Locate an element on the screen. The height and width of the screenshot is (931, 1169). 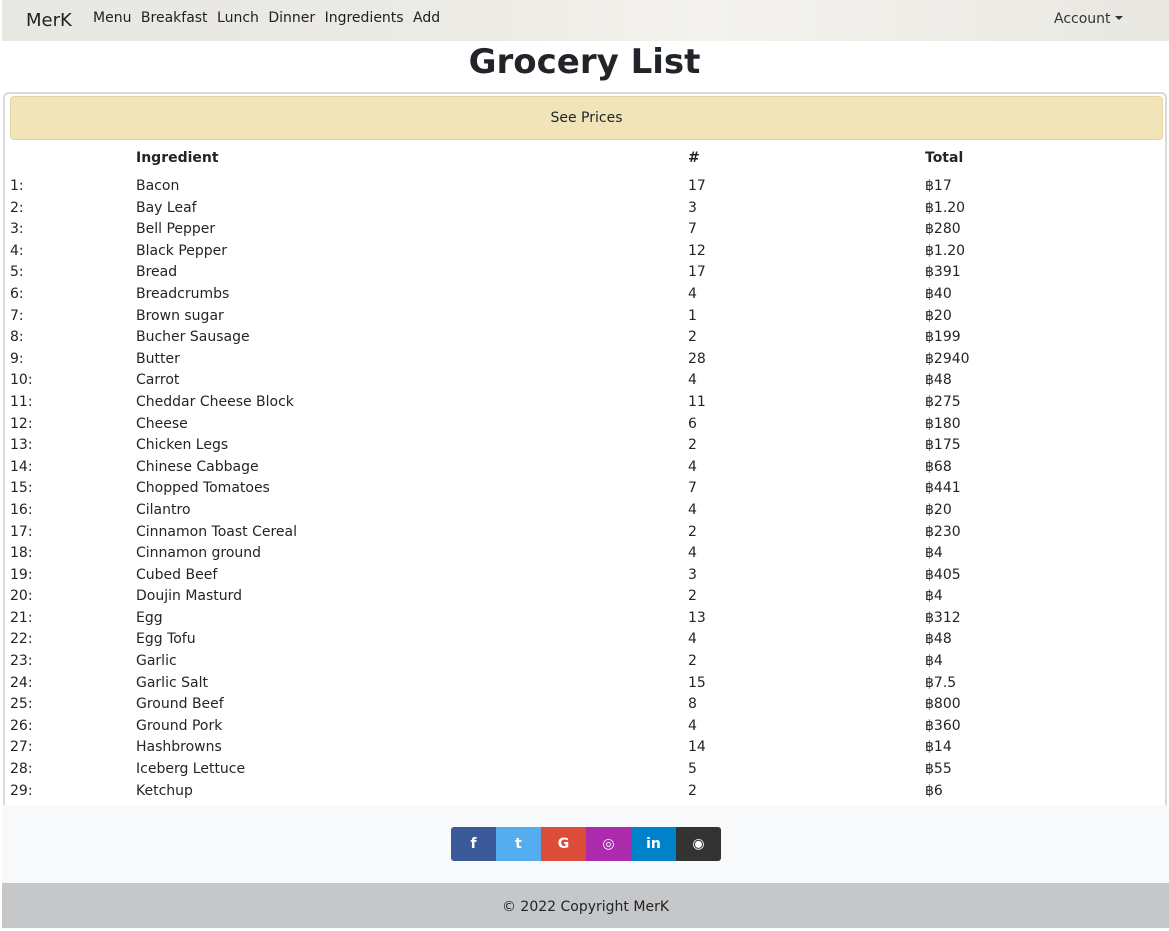
total-price: ฿7.5 is located at coordinates (941, 682).